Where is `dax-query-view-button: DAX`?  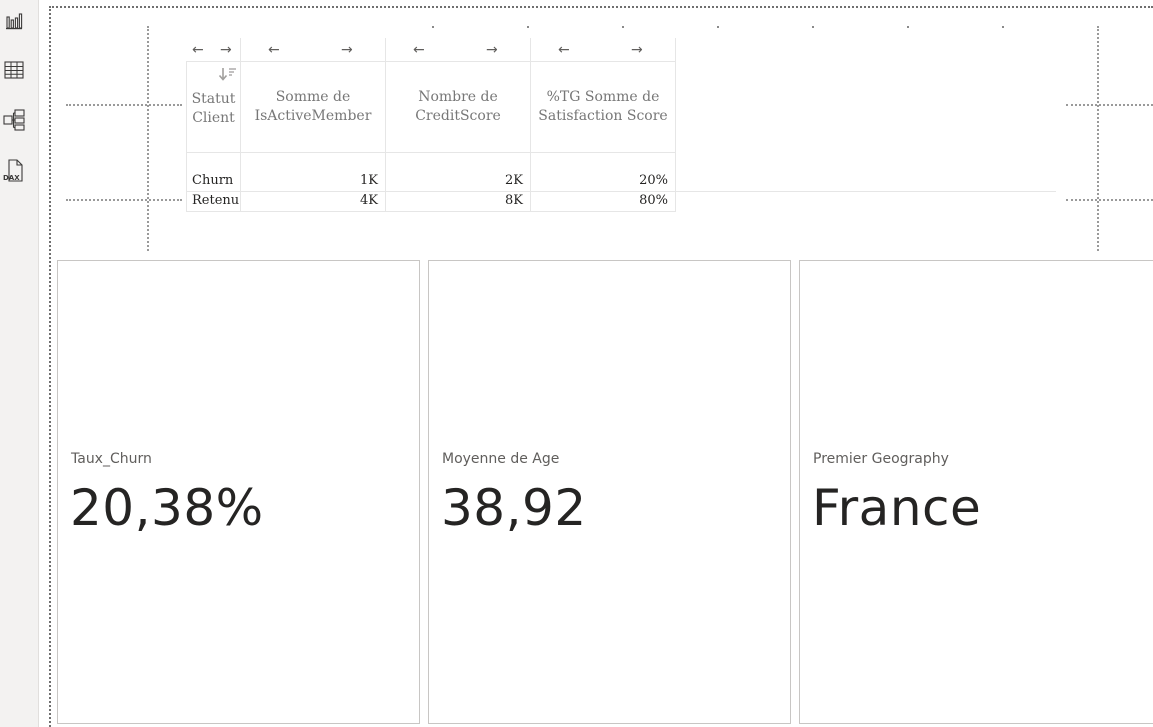
dax-query-view-button: DAX is located at coordinates (14, 170).